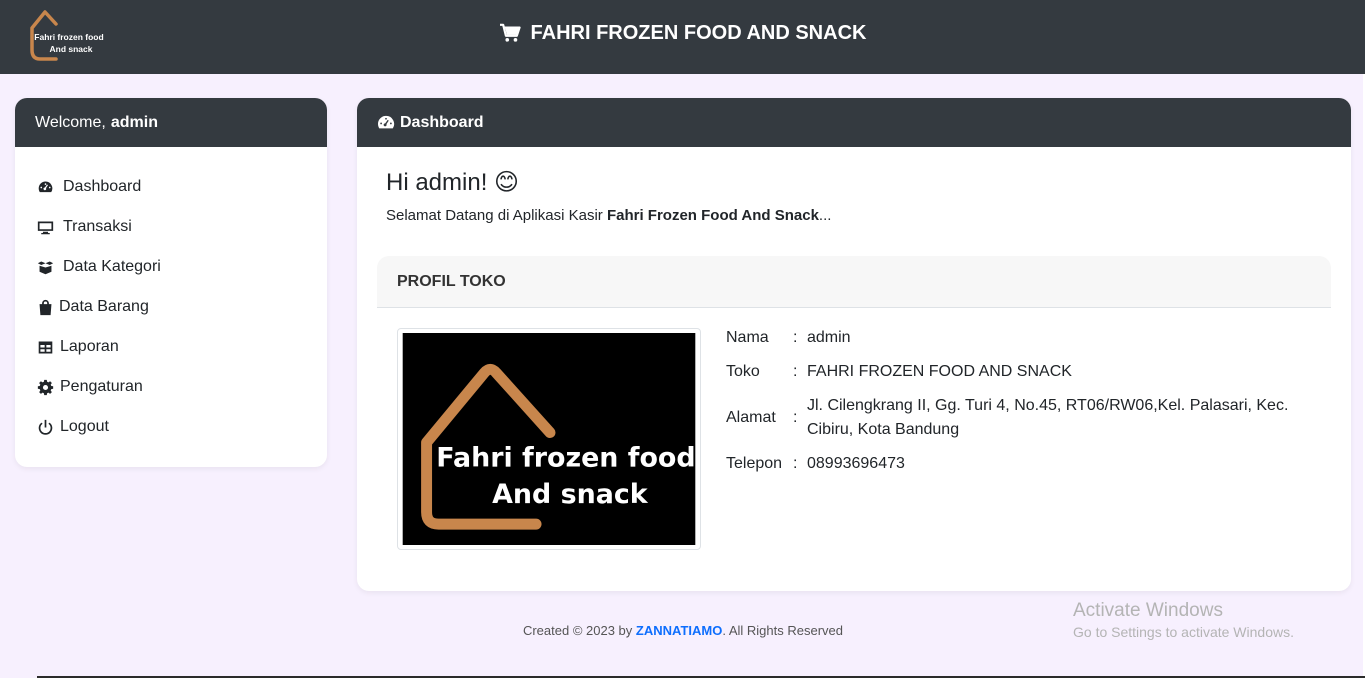 Image resolution: width=1365 pixels, height=678 pixels. I want to click on app-title-text: FAHRI FROZEN FOOD AND SNACK, so click(698, 32).